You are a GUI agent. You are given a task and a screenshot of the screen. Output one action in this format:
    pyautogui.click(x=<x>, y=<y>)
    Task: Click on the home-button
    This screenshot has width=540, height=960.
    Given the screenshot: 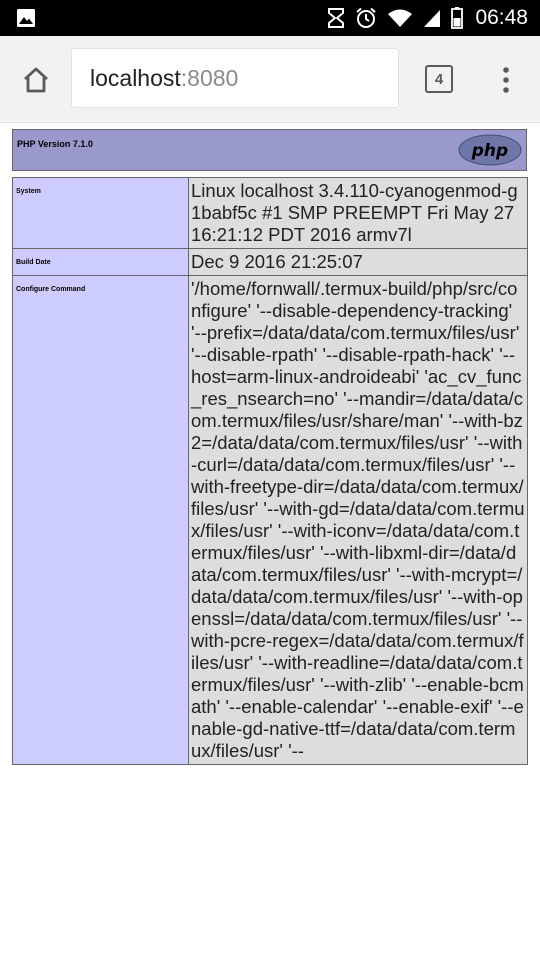 What is the action you would take?
    pyautogui.click(x=36, y=80)
    